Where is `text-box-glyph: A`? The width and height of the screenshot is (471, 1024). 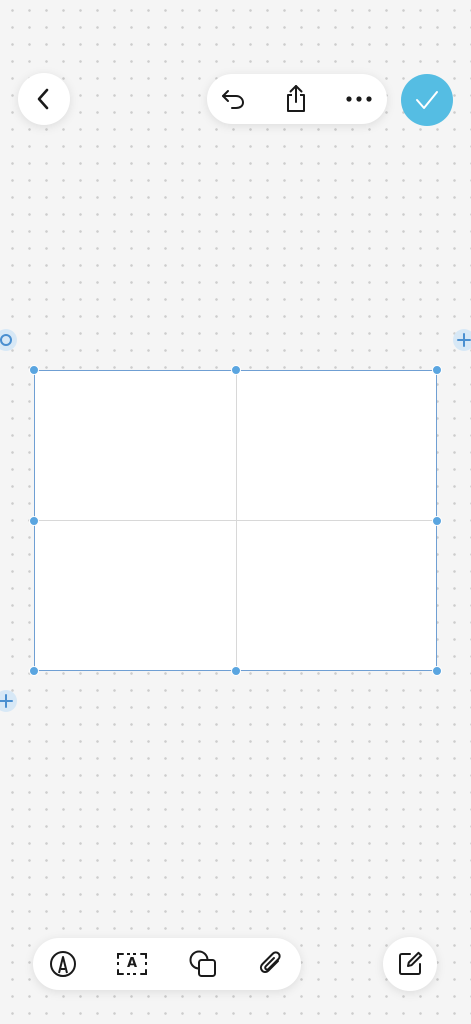 text-box-glyph: A is located at coordinates (132, 963).